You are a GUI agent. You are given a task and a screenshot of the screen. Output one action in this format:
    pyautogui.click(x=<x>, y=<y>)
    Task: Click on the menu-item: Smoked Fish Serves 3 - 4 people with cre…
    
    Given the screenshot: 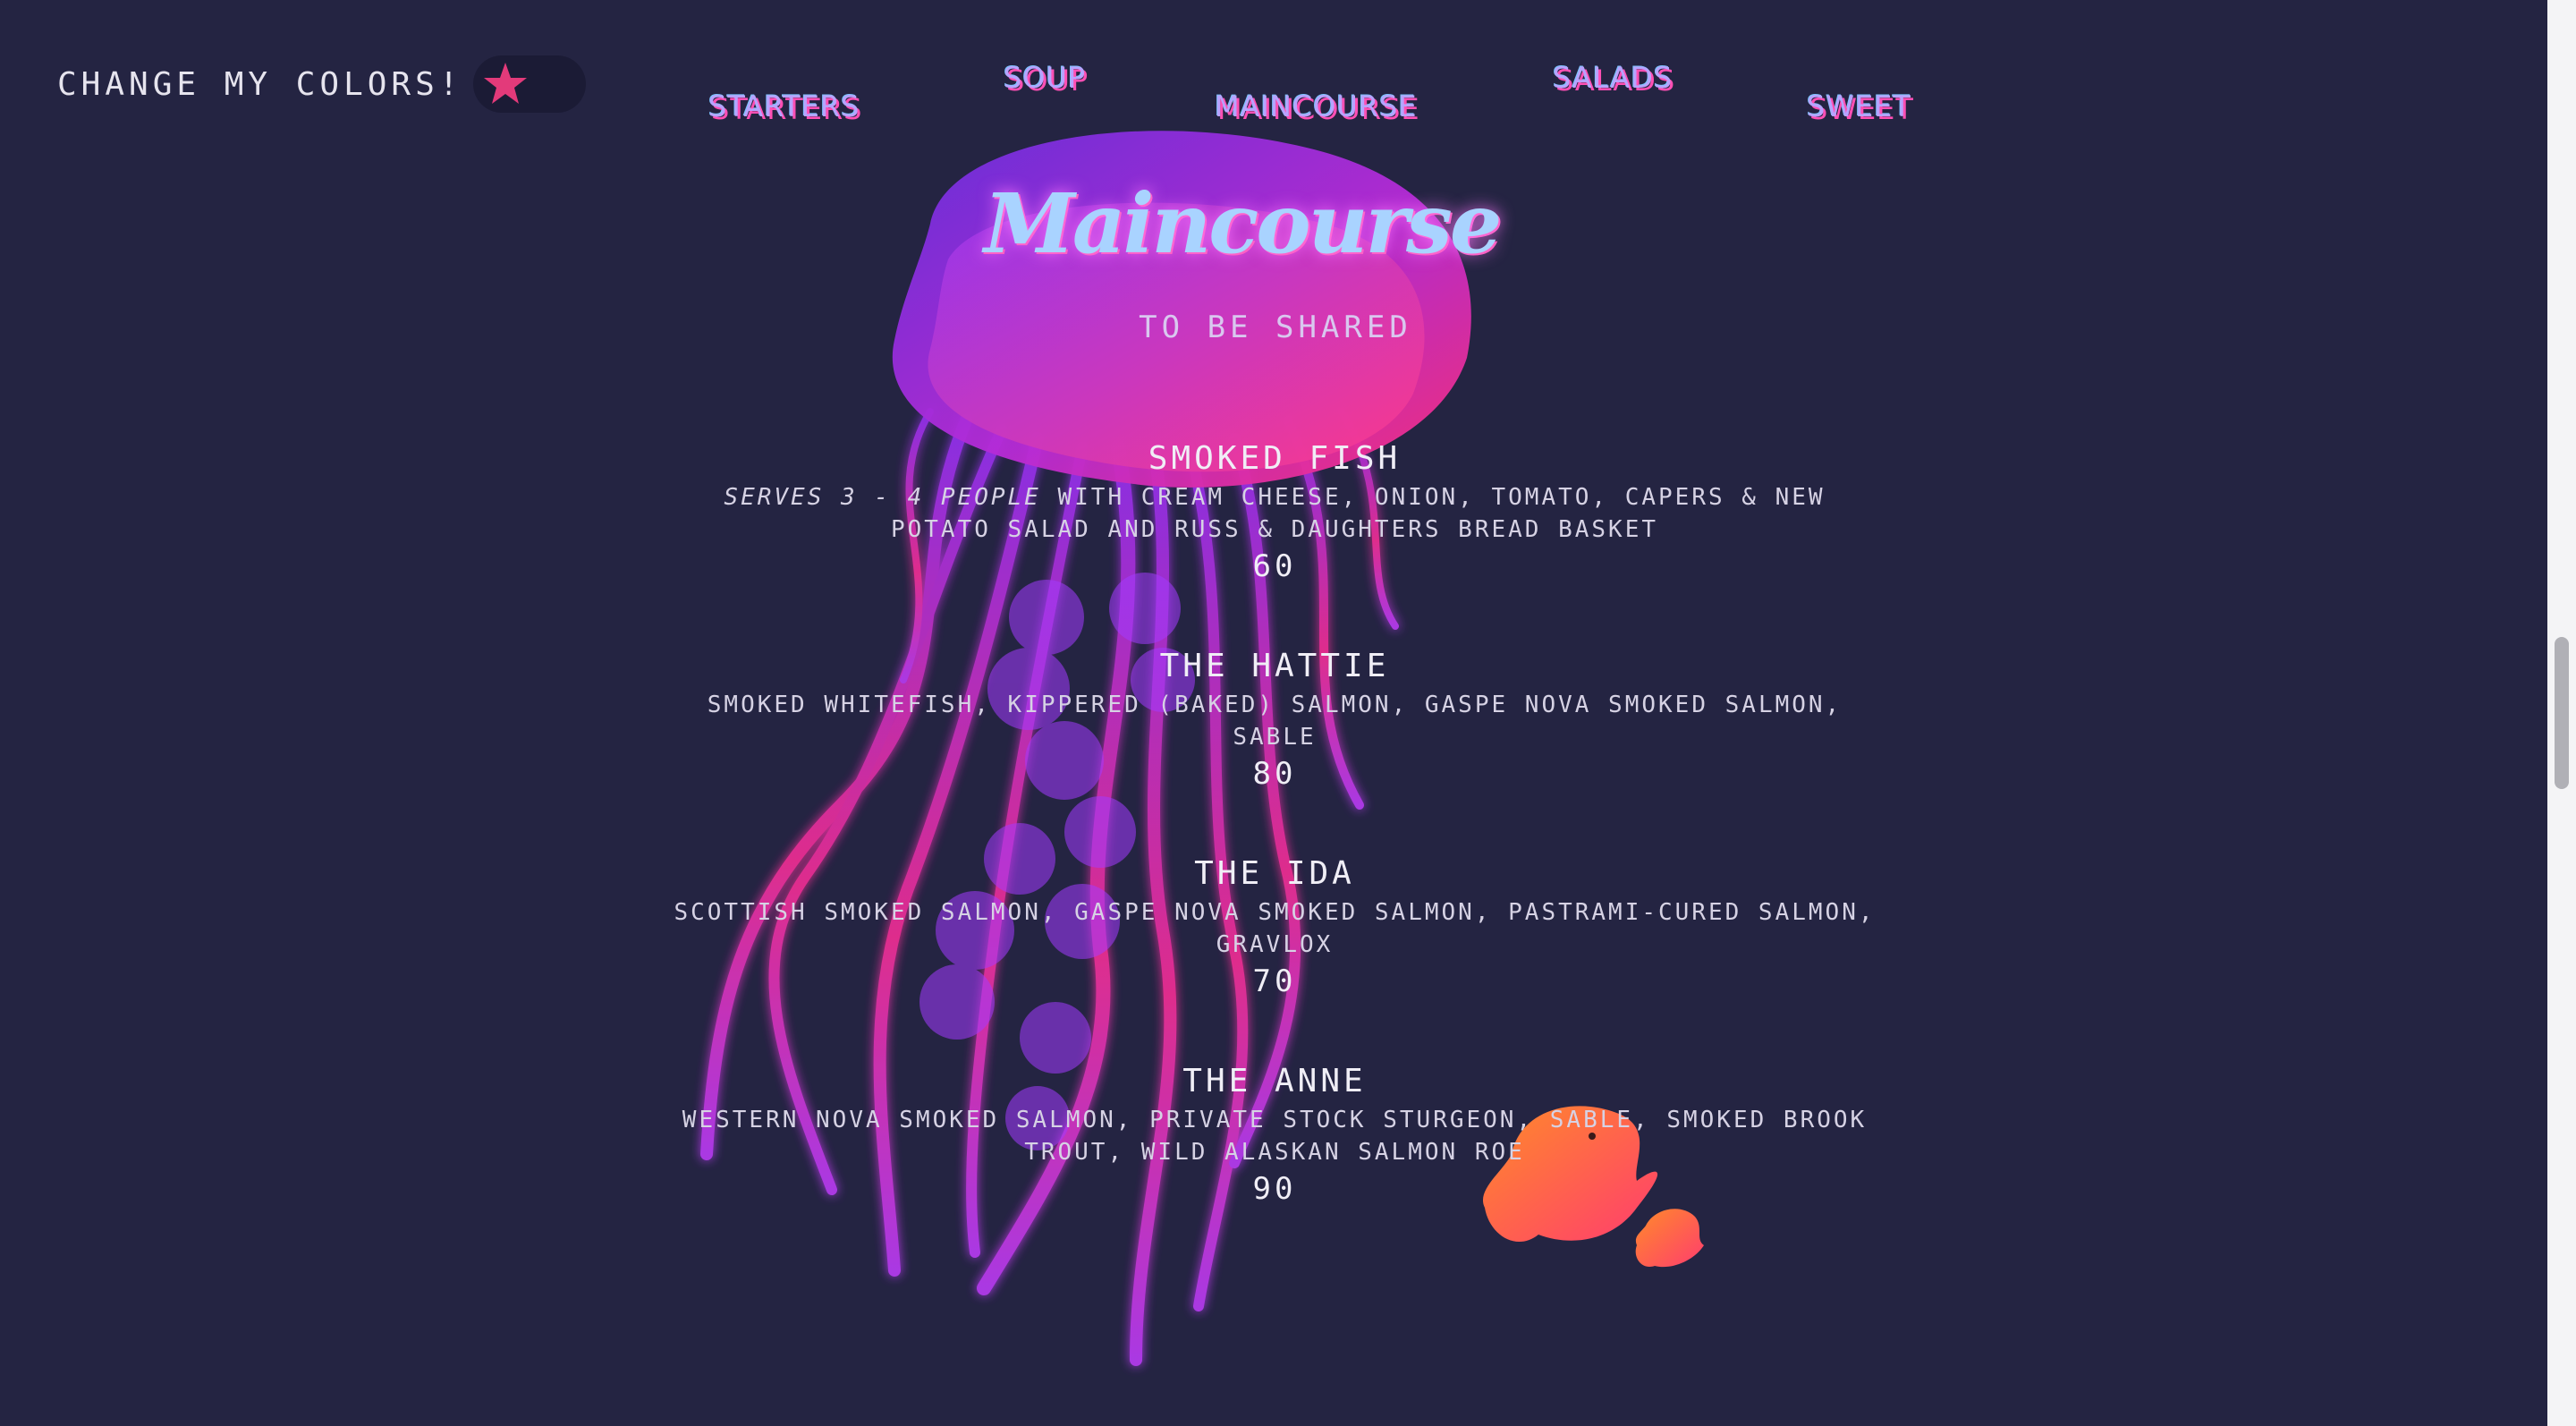 What is the action you would take?
    pyautogui.click(x=1274, y=512)
    